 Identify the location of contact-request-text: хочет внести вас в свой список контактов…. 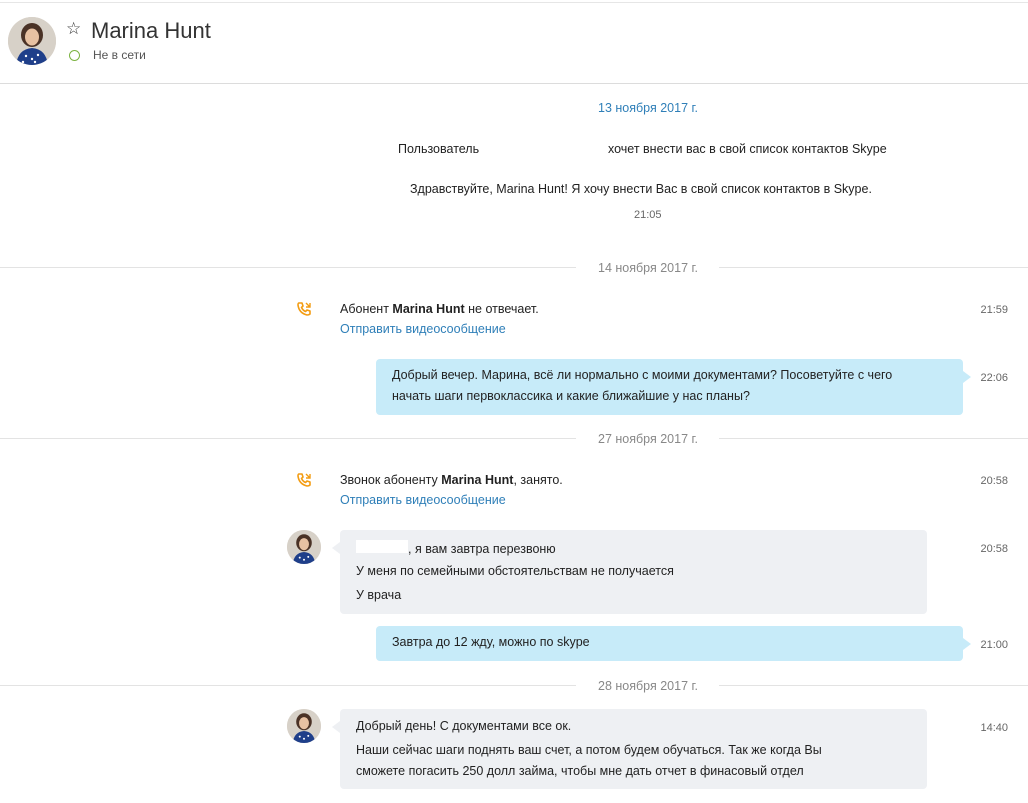
(747, 149).